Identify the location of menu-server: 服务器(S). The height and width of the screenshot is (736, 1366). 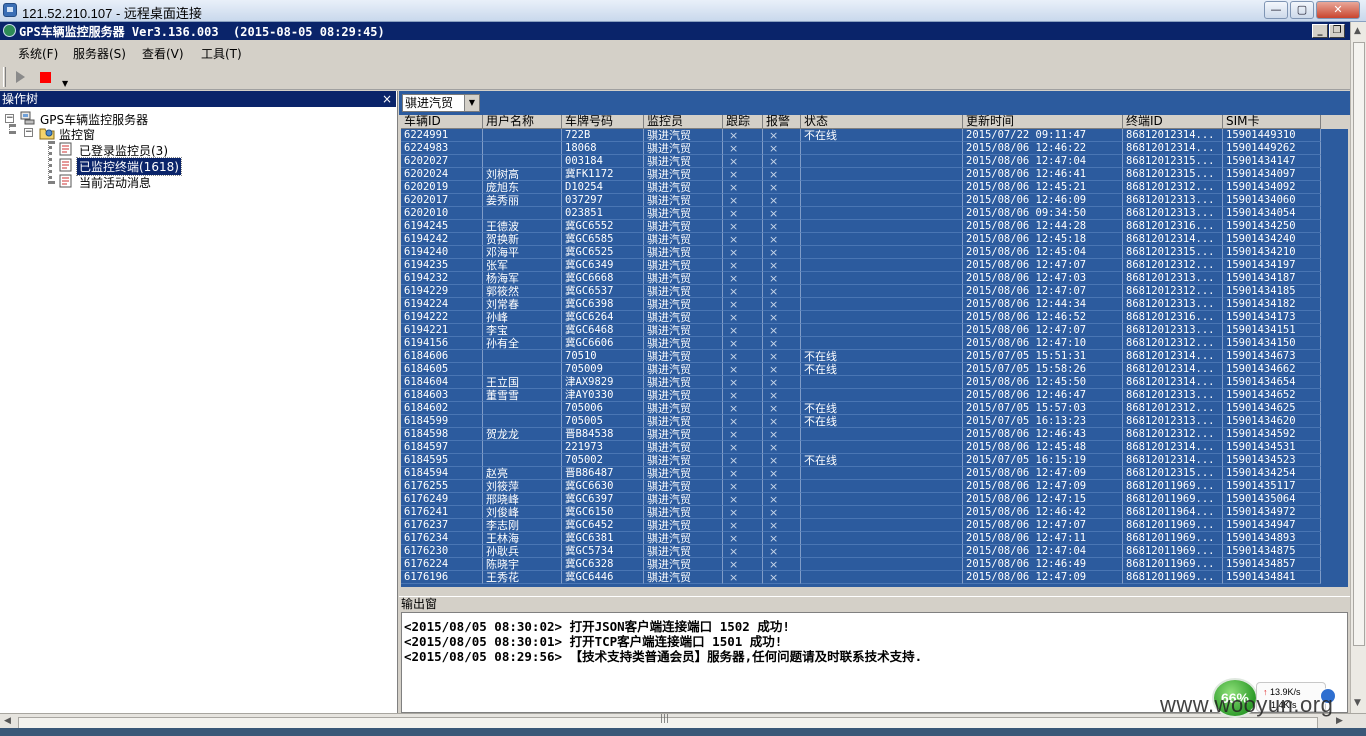
(99, 53).